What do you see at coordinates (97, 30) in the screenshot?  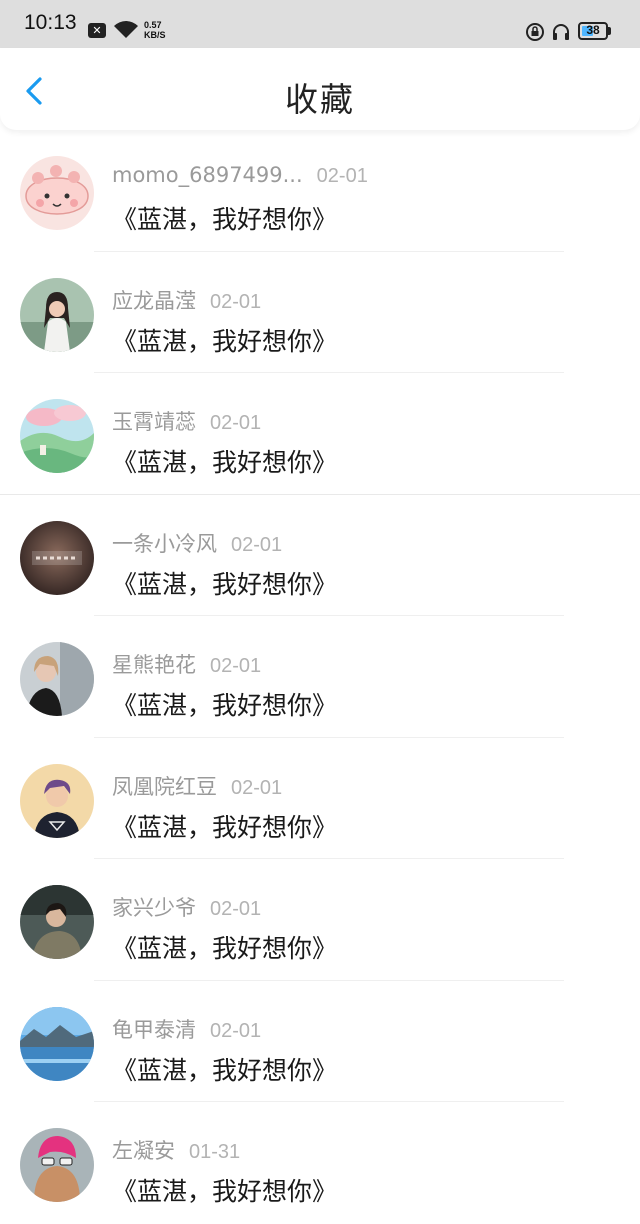 I see `notification-x-icon: ✕` at bounding box center [97, 30].